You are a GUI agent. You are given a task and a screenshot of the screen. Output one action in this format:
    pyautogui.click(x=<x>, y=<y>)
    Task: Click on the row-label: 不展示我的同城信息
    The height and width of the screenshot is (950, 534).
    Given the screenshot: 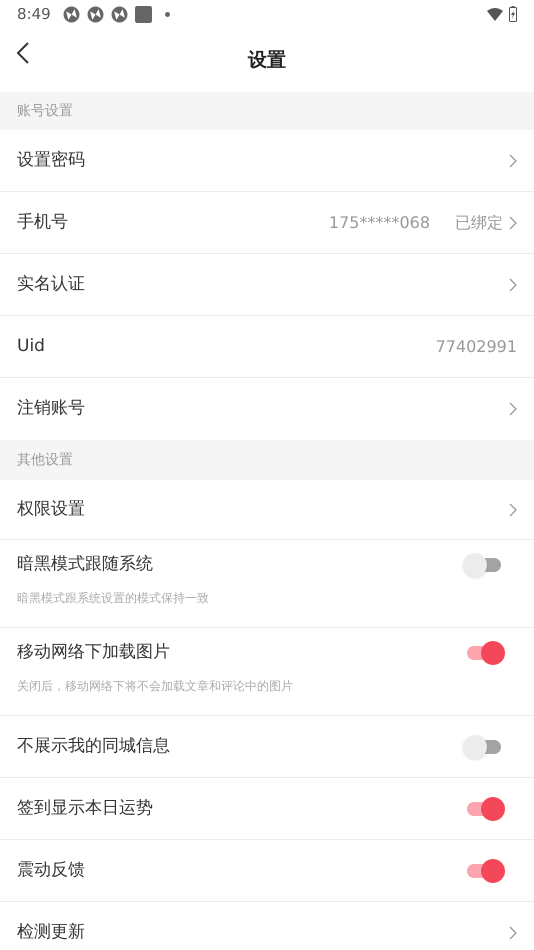 What is the action you would take?
    pyautogui.click(x=93, y=746)
    